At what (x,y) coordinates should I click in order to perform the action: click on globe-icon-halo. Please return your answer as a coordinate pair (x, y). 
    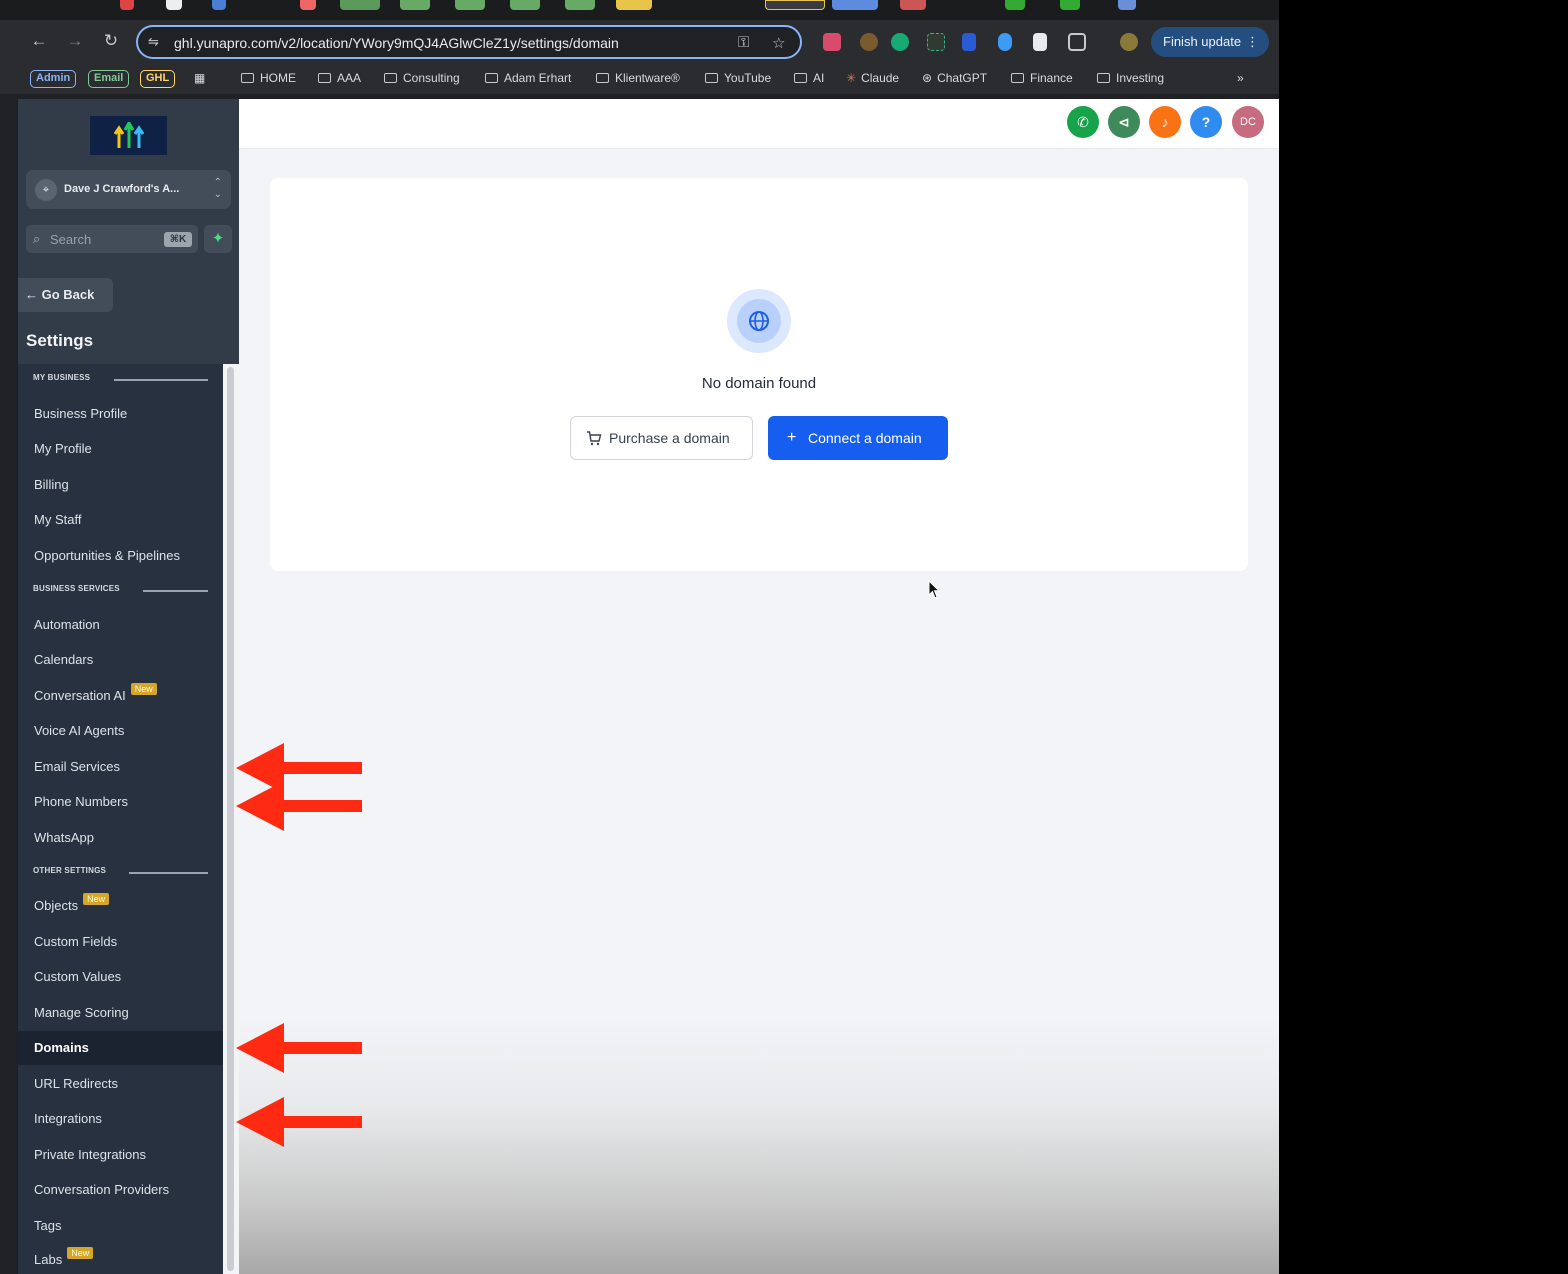
    Looking at the image, I should click on (759, 321).